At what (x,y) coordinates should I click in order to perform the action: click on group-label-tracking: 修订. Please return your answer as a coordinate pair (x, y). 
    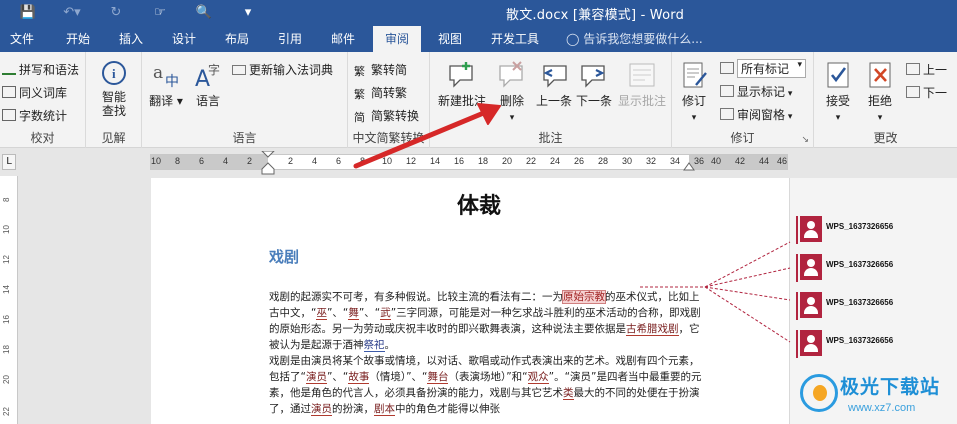
    Looking at the image, I should click on (742, 138).